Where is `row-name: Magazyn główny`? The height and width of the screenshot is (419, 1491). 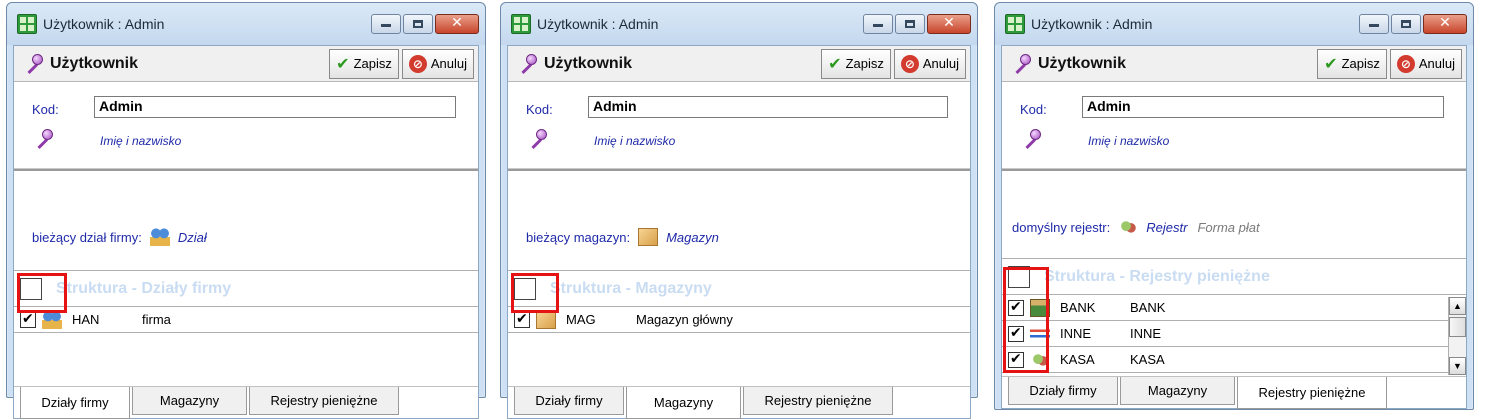
row-name: Magazyn główny is located at coordinates (684, 319).